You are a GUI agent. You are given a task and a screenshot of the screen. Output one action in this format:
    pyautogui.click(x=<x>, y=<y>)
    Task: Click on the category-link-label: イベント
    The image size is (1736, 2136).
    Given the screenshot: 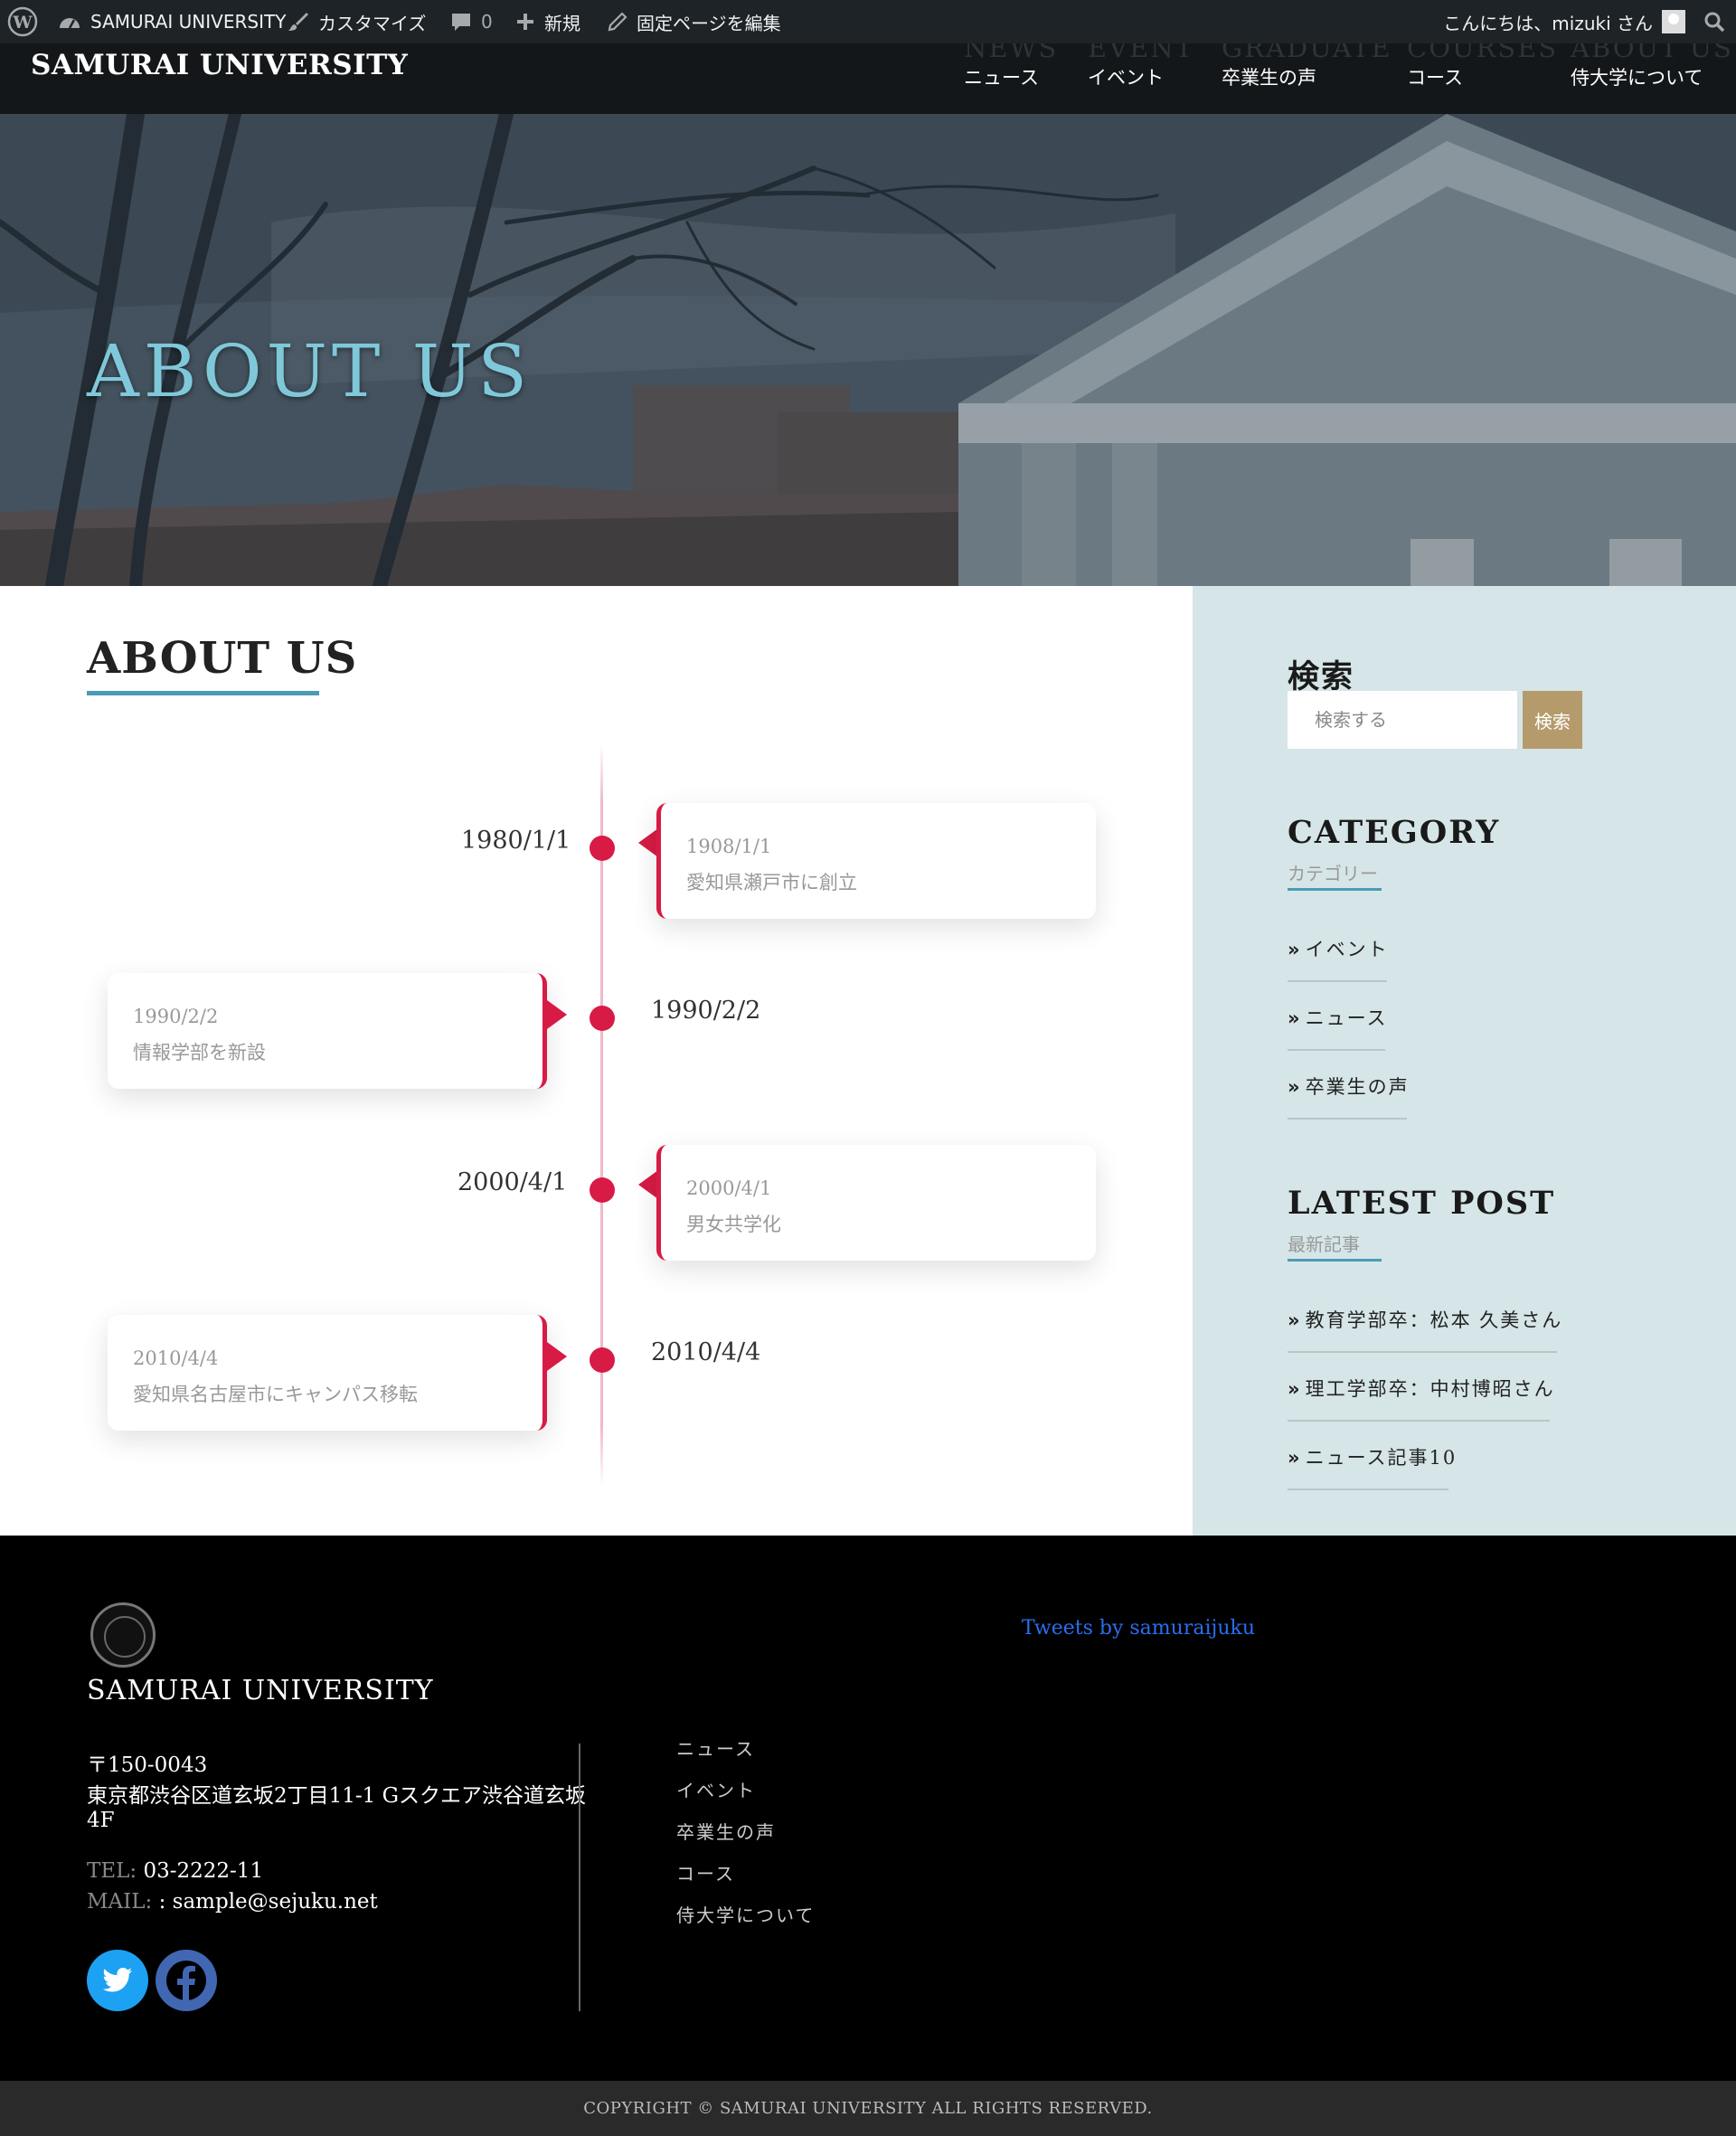 What is the action you would take?
    pyautogui.click(x=1347, y=950)
    